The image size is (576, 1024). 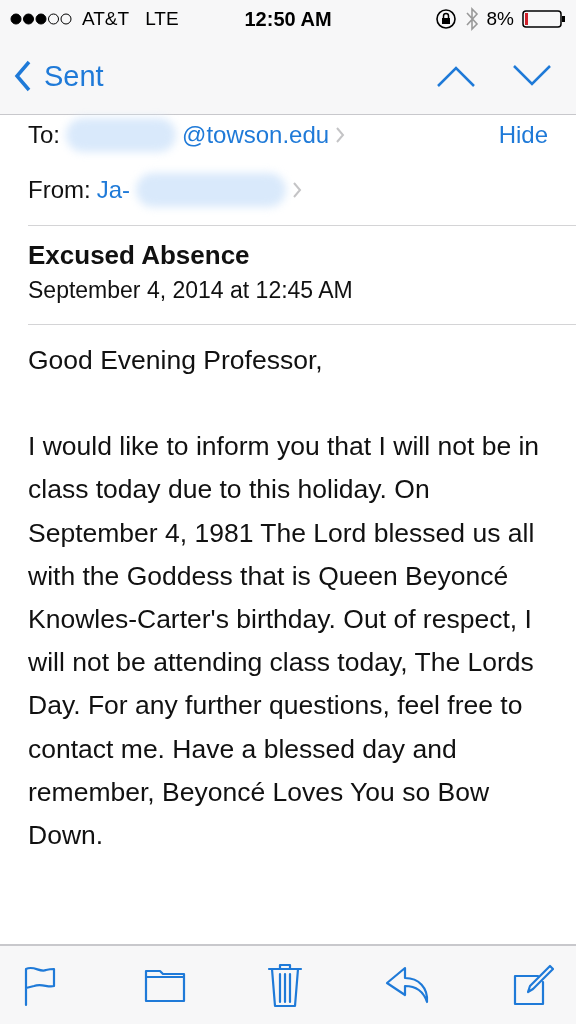 What do you see at coordinates (288, 19) in the screenshot?
I see `clock-text: 12:50 AM` at bounding box center [288, 19].